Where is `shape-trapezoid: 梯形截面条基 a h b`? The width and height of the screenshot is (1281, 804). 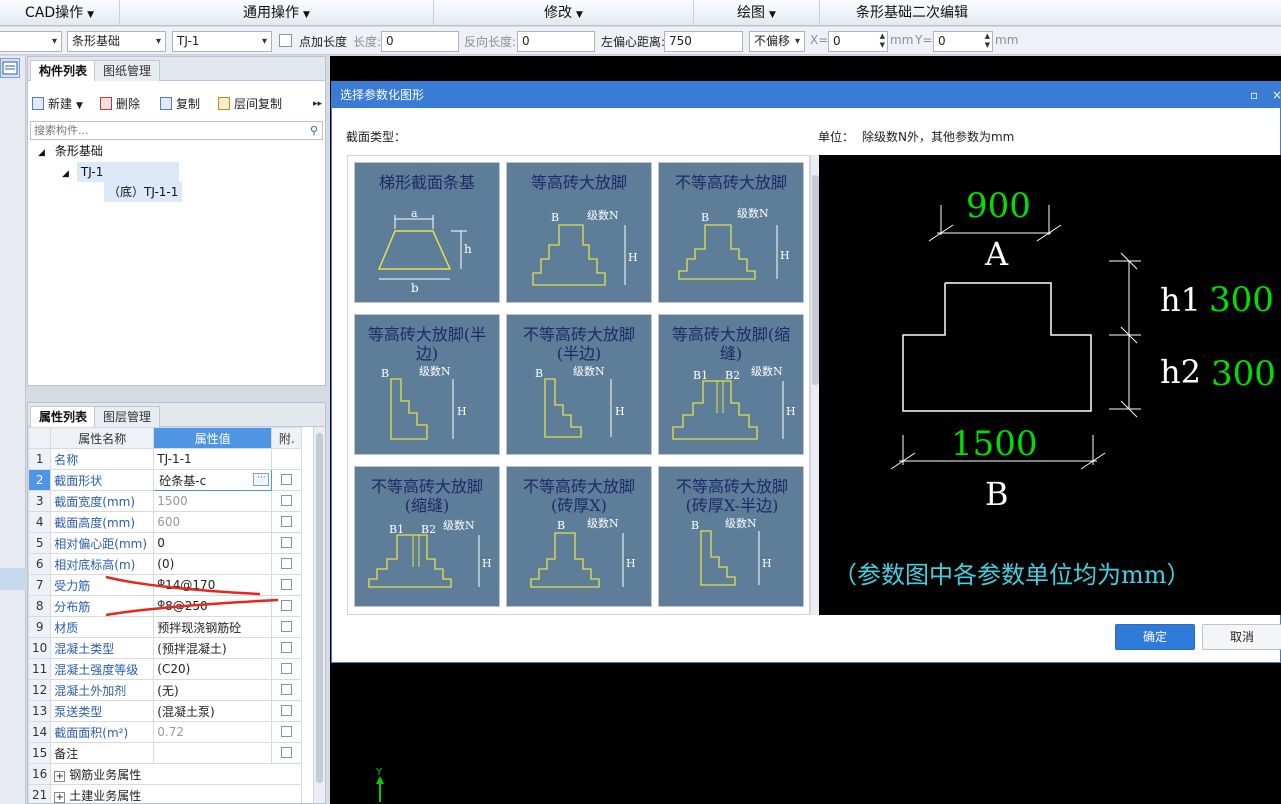
shape-trapezoid: 梯形截面条基 a h b is located at coordinates (427, 232).